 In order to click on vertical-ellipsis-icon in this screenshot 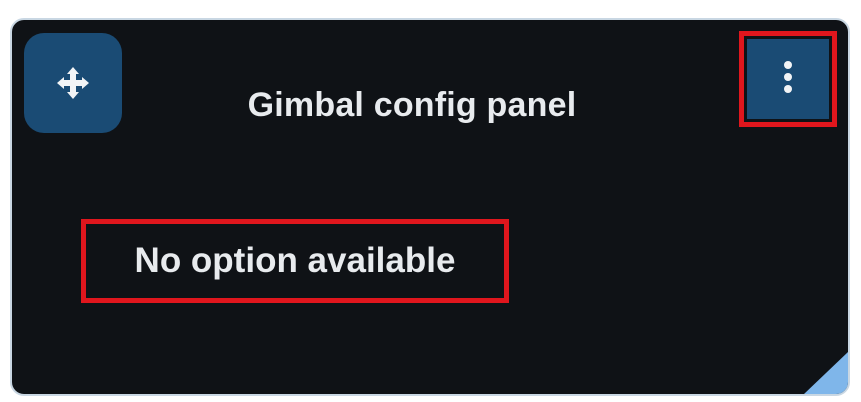, I will do `click(788, 79)`.